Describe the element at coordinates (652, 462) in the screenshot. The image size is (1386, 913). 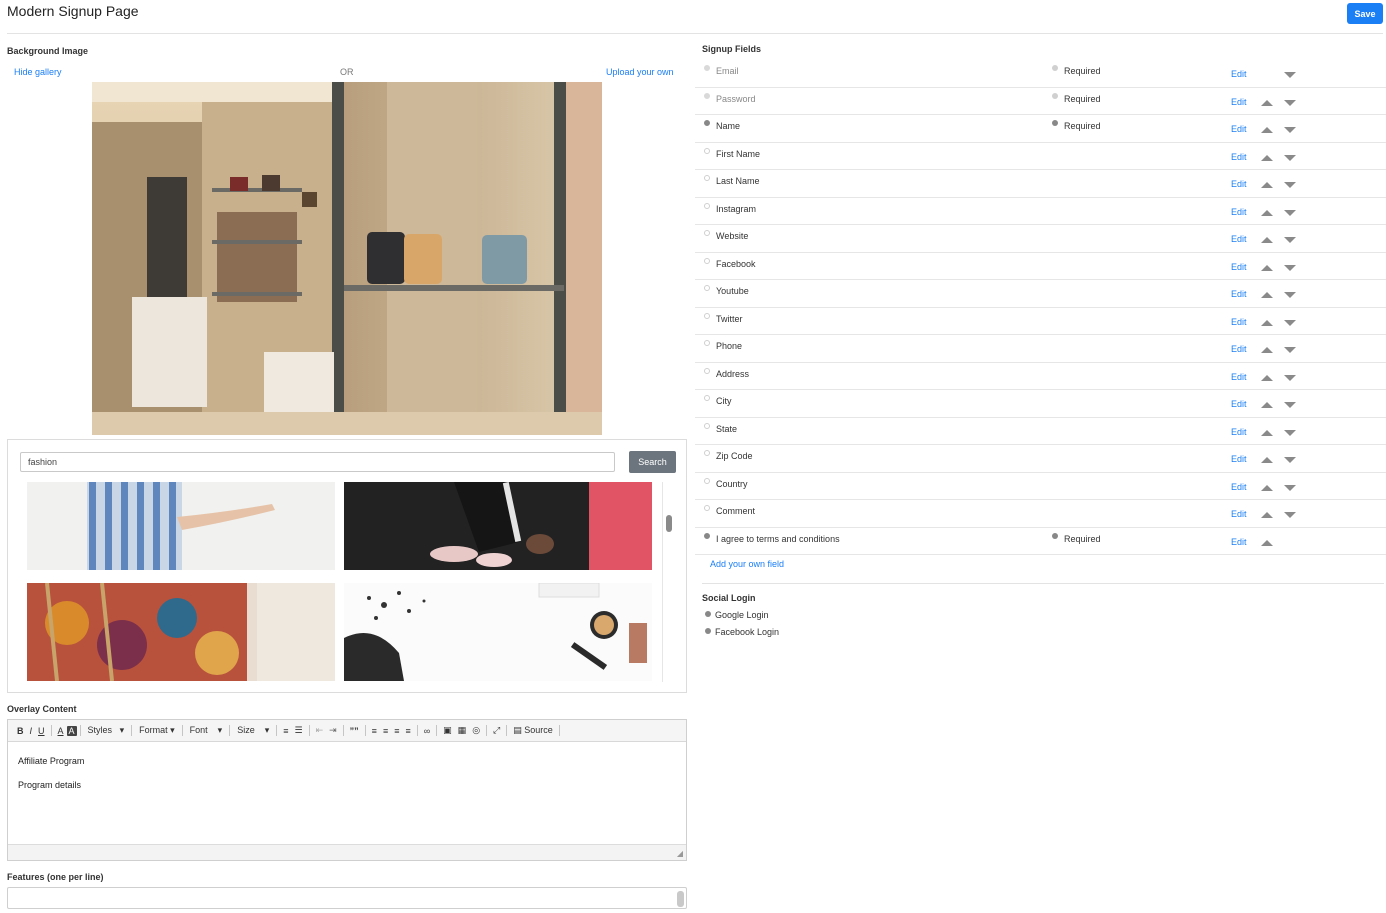
I see `gallery-search-button: Search` at that location.